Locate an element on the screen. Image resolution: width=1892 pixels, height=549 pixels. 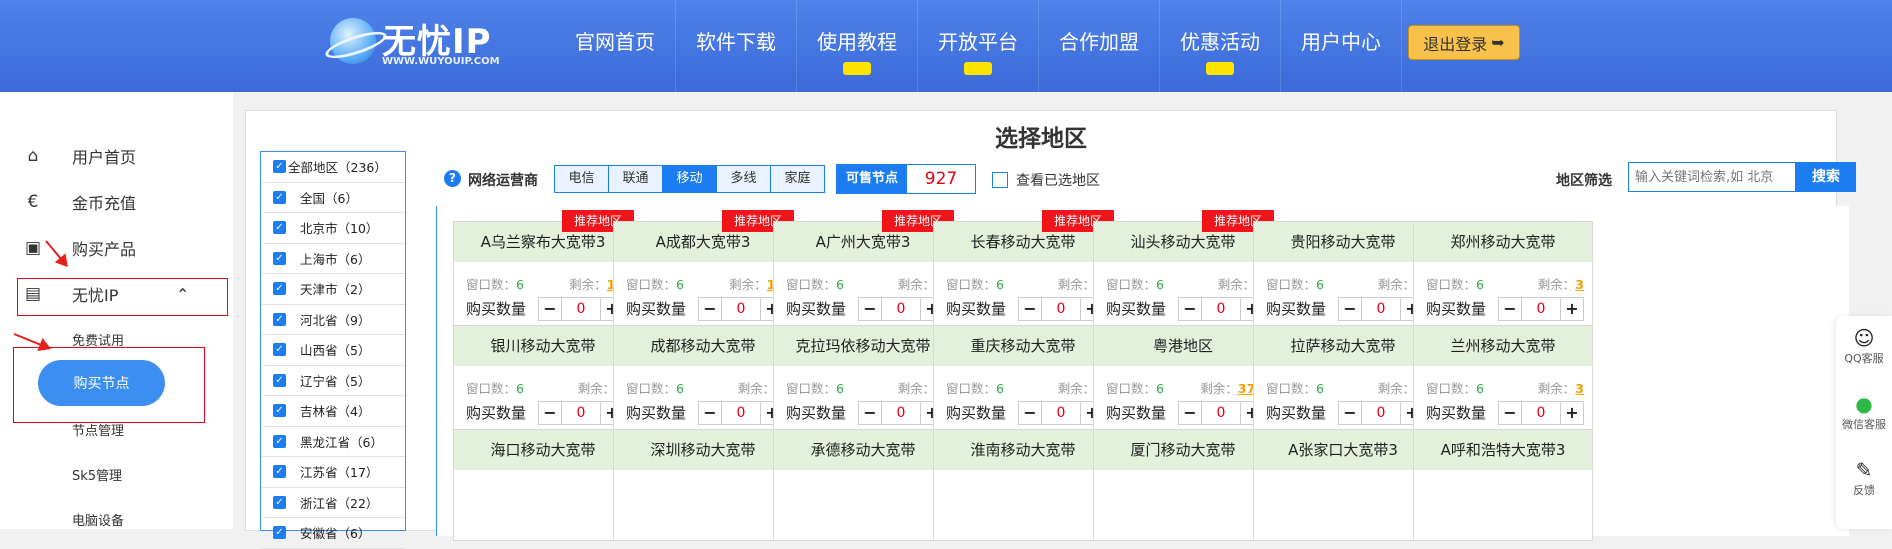
region-card: 长春移动大宽带推荐地区窗口数：6剩余：6购买数量−0+ is located at coordinates (1023, 271).